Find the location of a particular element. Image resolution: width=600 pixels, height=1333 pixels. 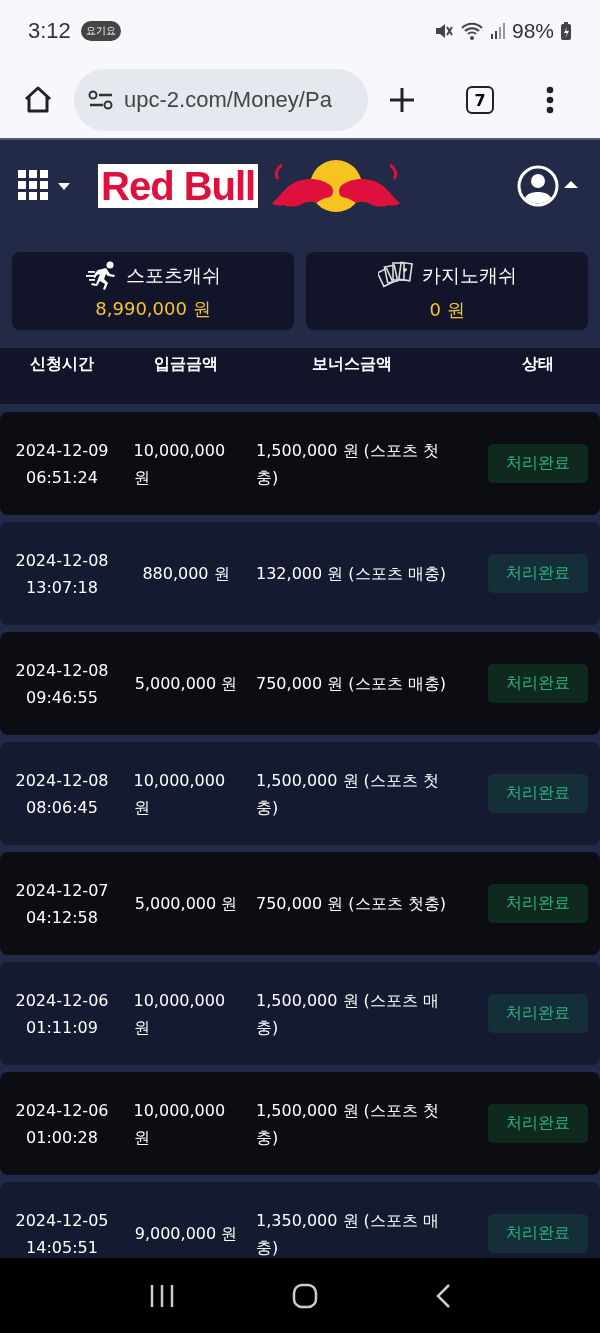

column-header: 보너스금액 is located at coordinates (352, 364).